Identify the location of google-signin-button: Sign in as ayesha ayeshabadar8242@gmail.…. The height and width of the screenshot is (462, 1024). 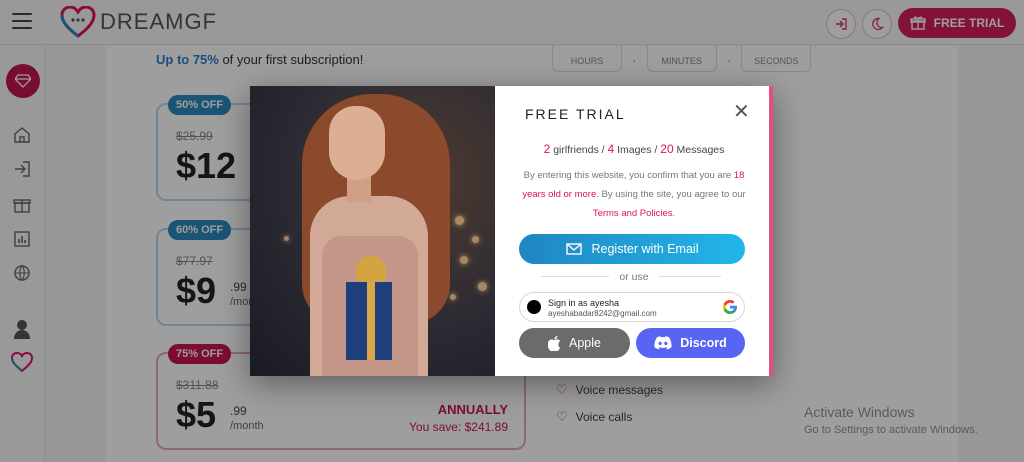
(632, 307).